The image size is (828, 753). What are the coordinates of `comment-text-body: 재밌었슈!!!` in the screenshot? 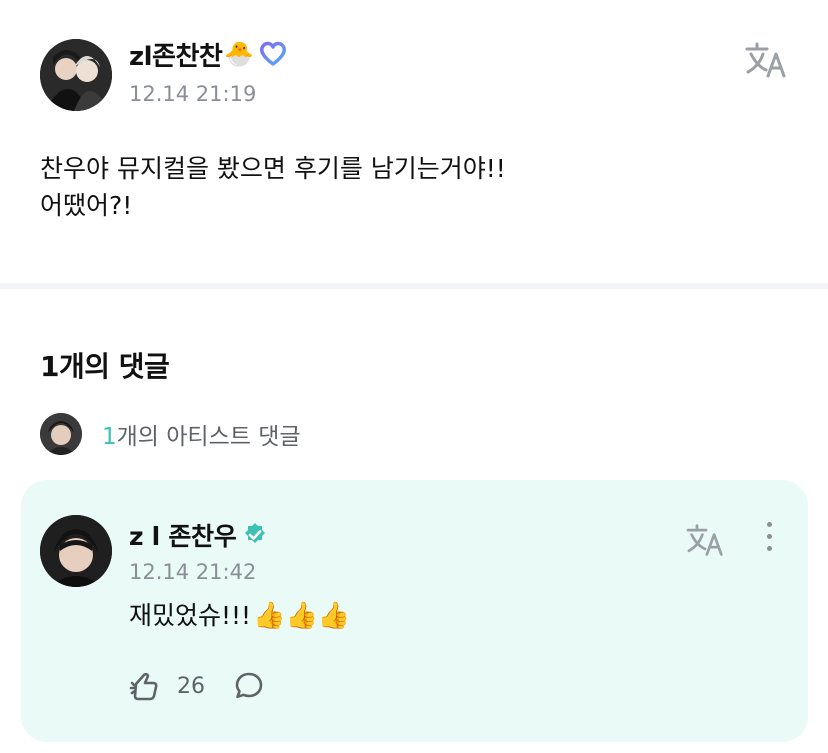 It's located at (190, 615).